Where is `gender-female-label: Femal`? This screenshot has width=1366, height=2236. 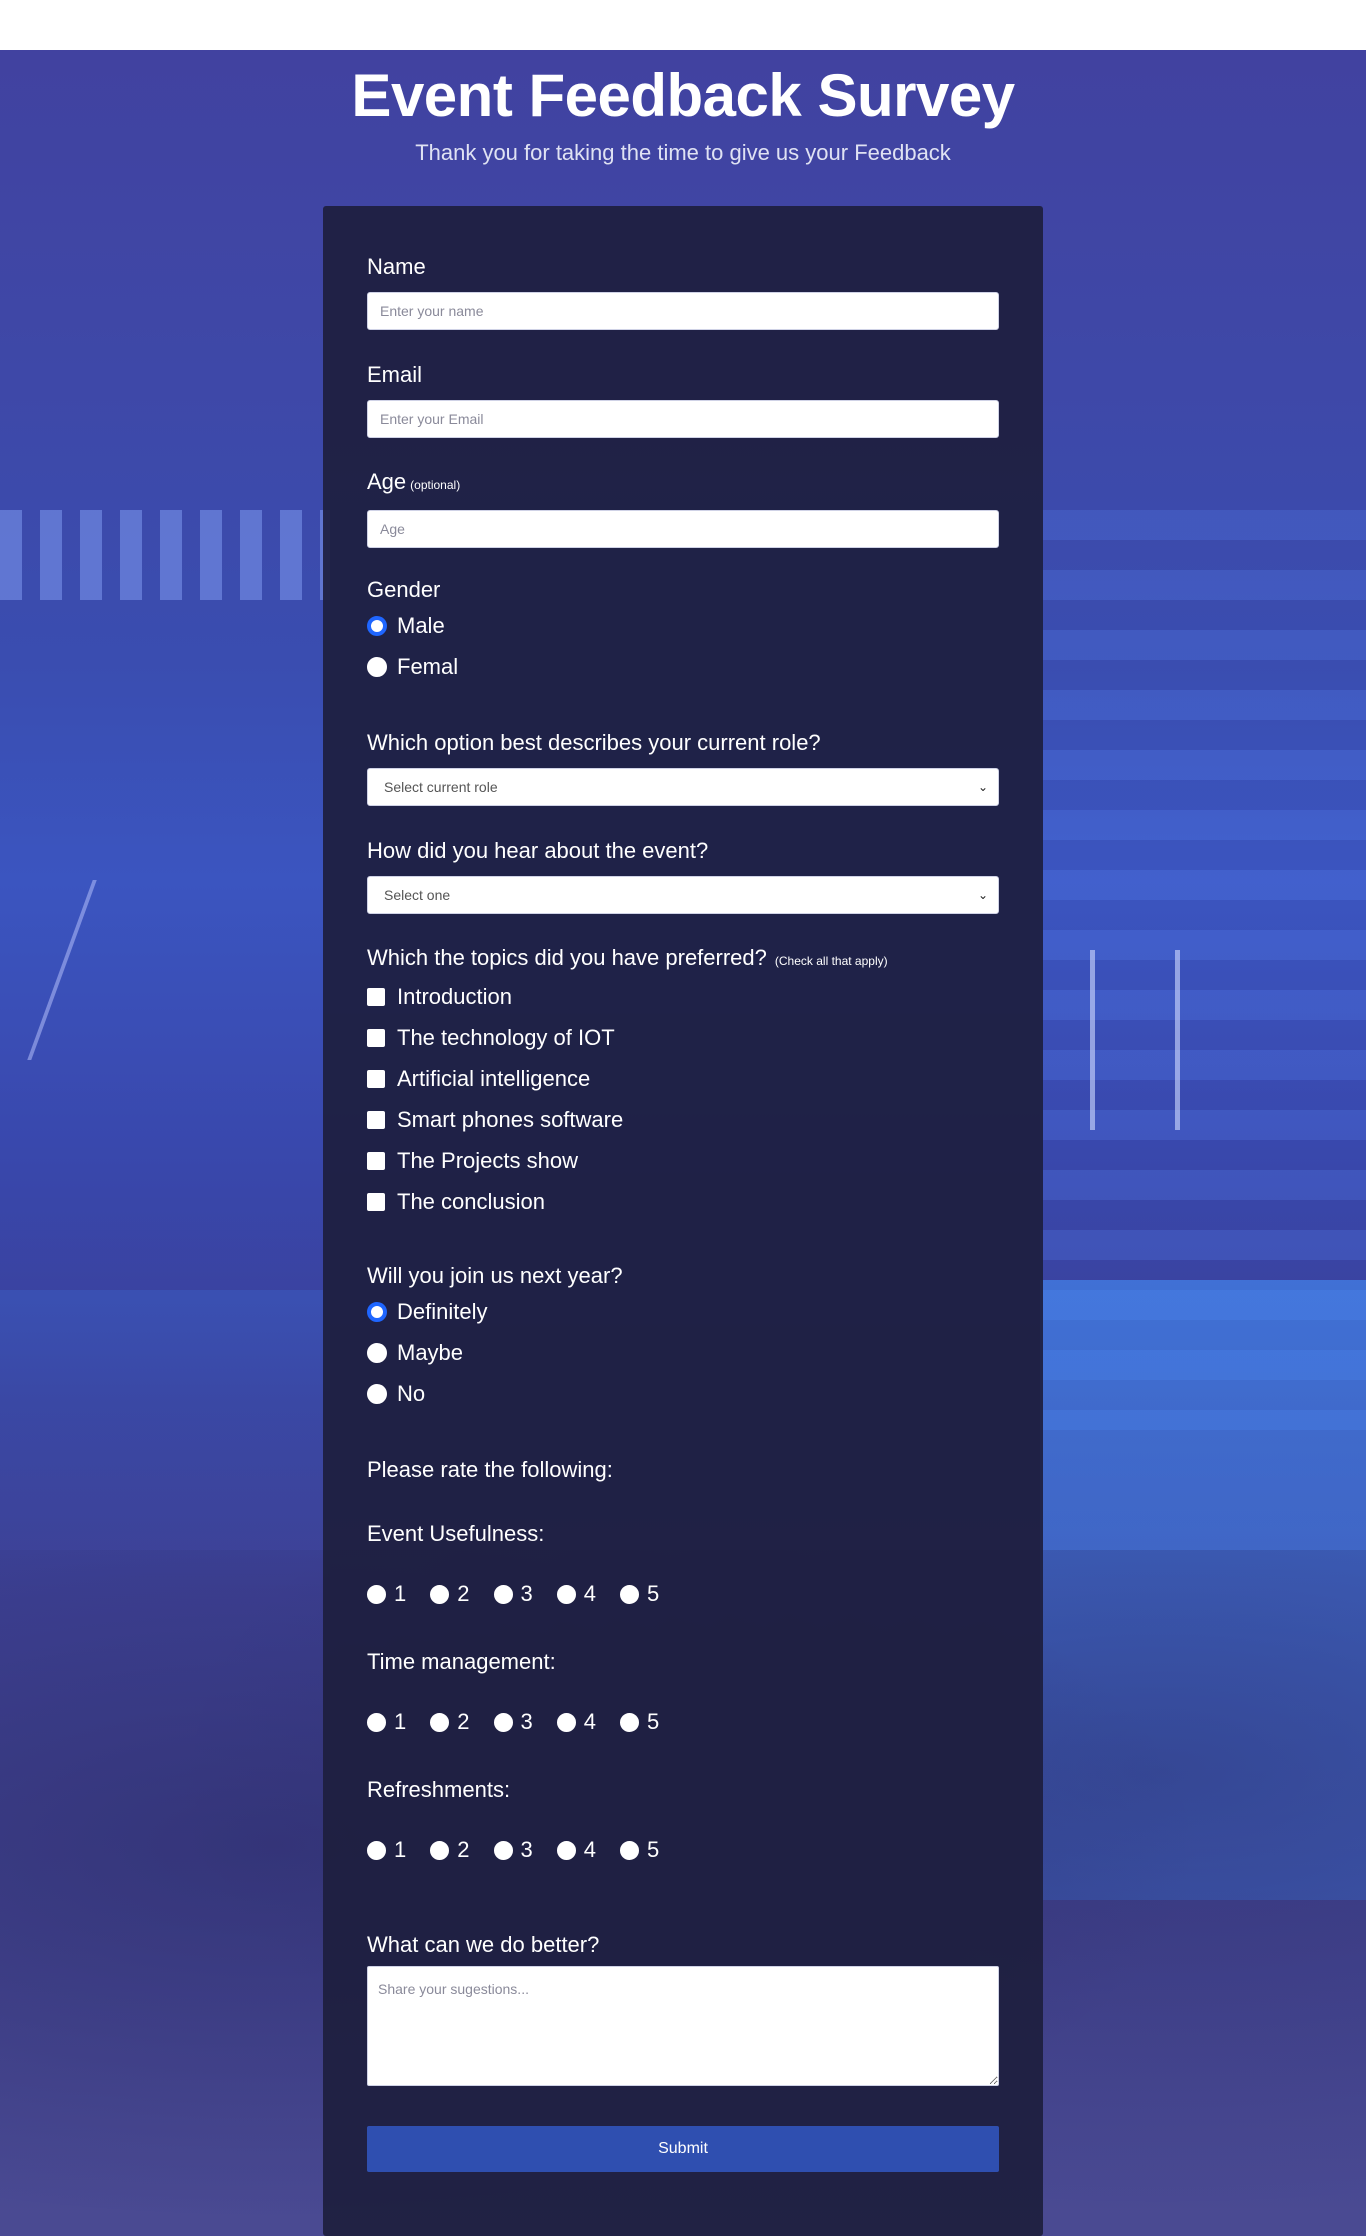
gender-female-label: Femal is located at coordinates (428, 666).